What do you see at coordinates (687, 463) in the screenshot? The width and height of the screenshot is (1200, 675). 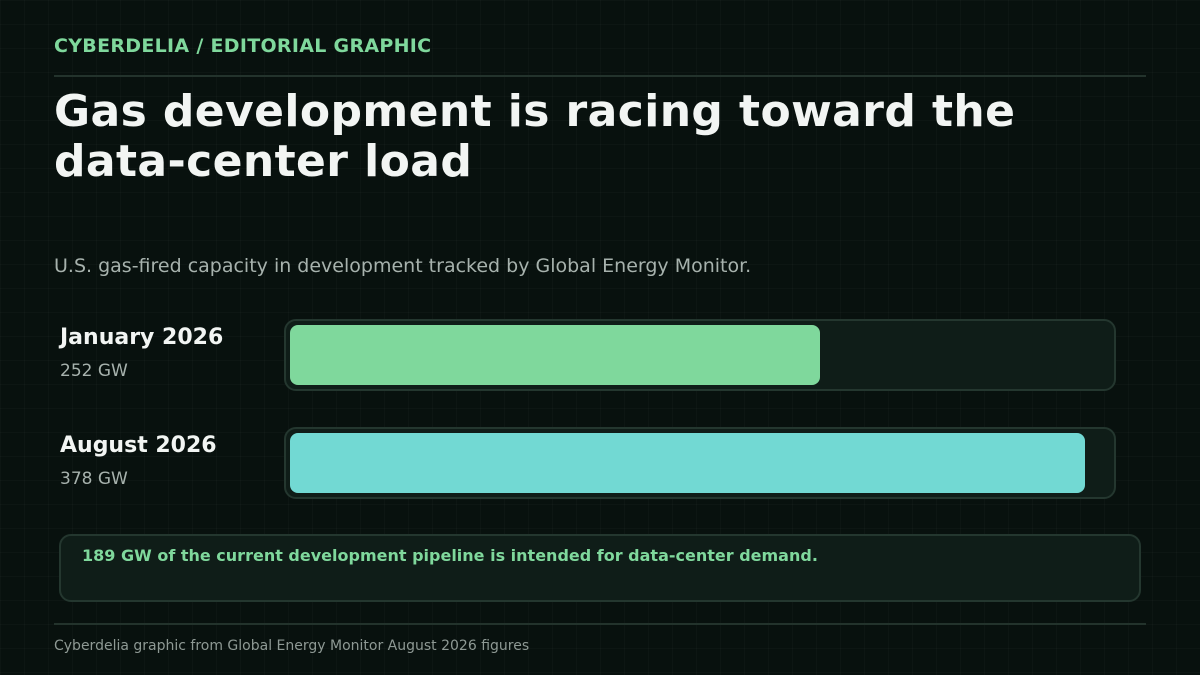 I see `bar-fill-august` at bounding box center [687, 463].